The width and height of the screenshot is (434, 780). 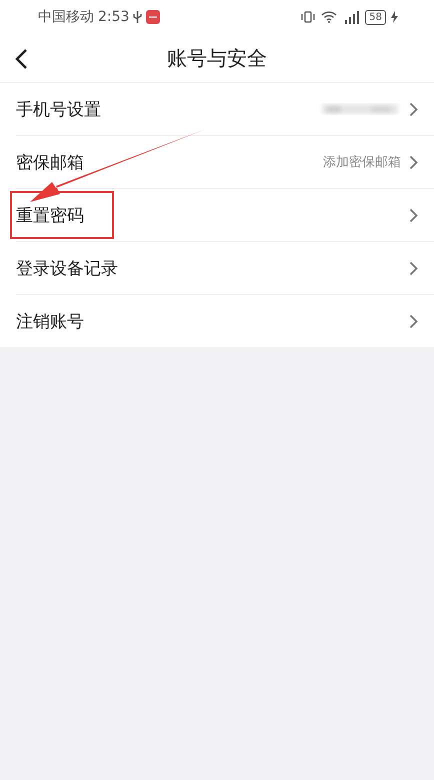 What do you see at coordinates (58, 109) in the screenshot?
I see `row-label: 手机号设置` at bounding box center [58, 109].